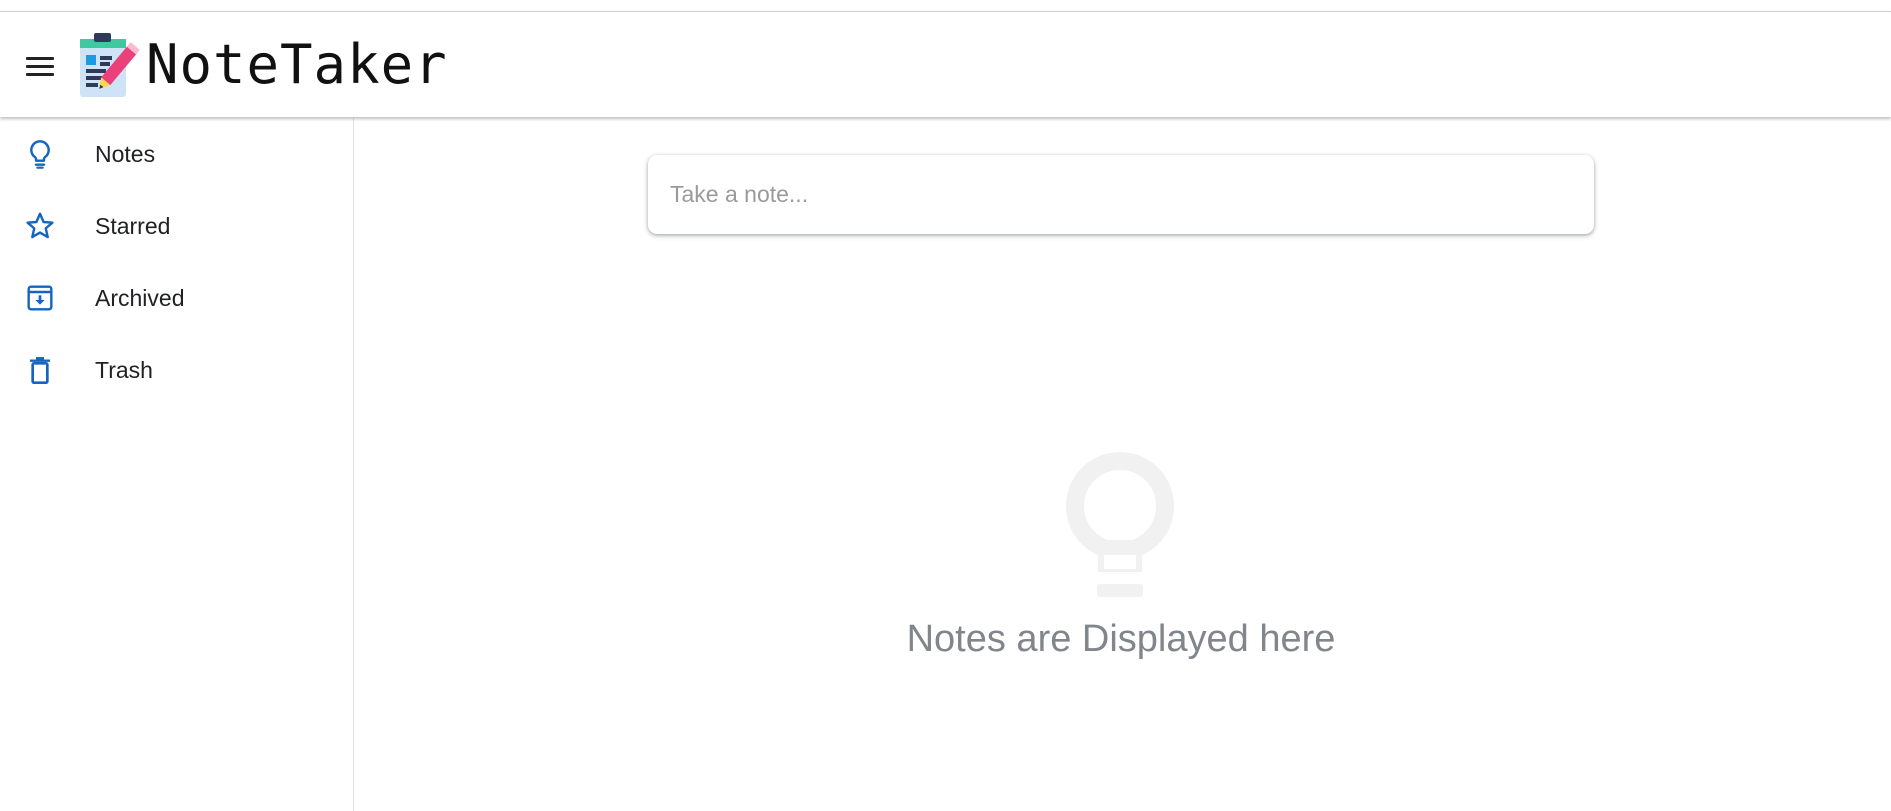  What do you see at coordinates (40, 66) in the screenshot?
I see `main-menu-button` at bounding box center [40, 66].